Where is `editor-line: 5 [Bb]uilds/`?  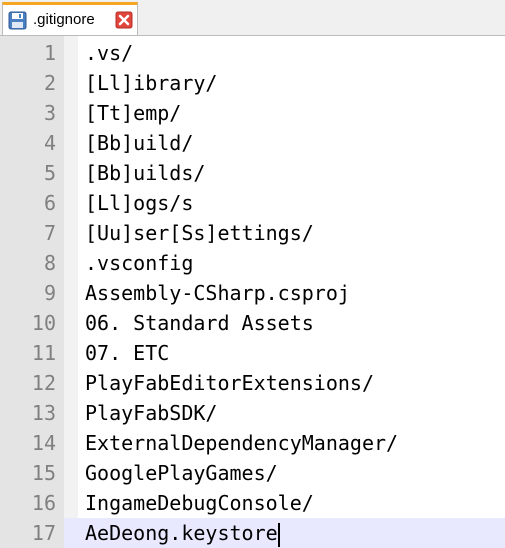 editor-line: 5 [Bb]uilds/ is located at coordinates (252, 173).